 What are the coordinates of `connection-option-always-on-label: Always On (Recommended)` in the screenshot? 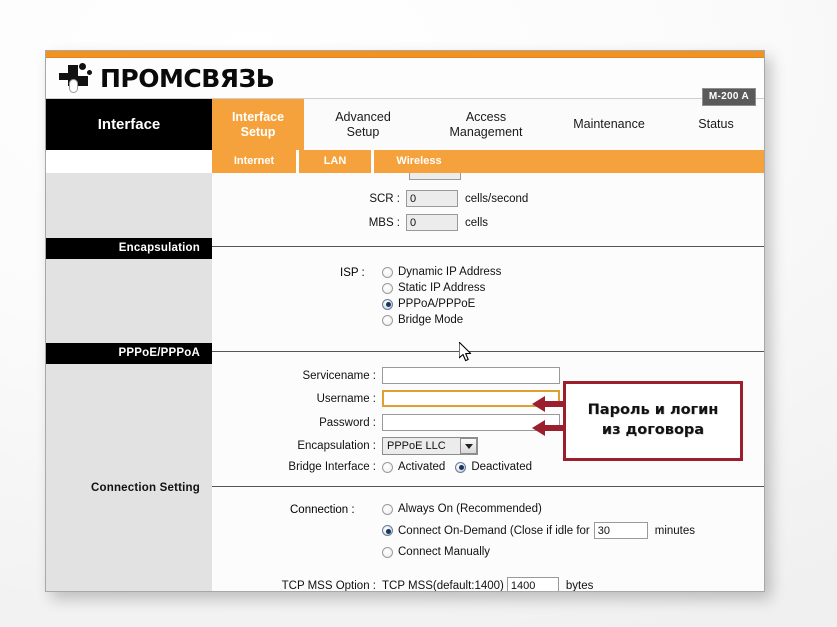 It's located at (470, 509).